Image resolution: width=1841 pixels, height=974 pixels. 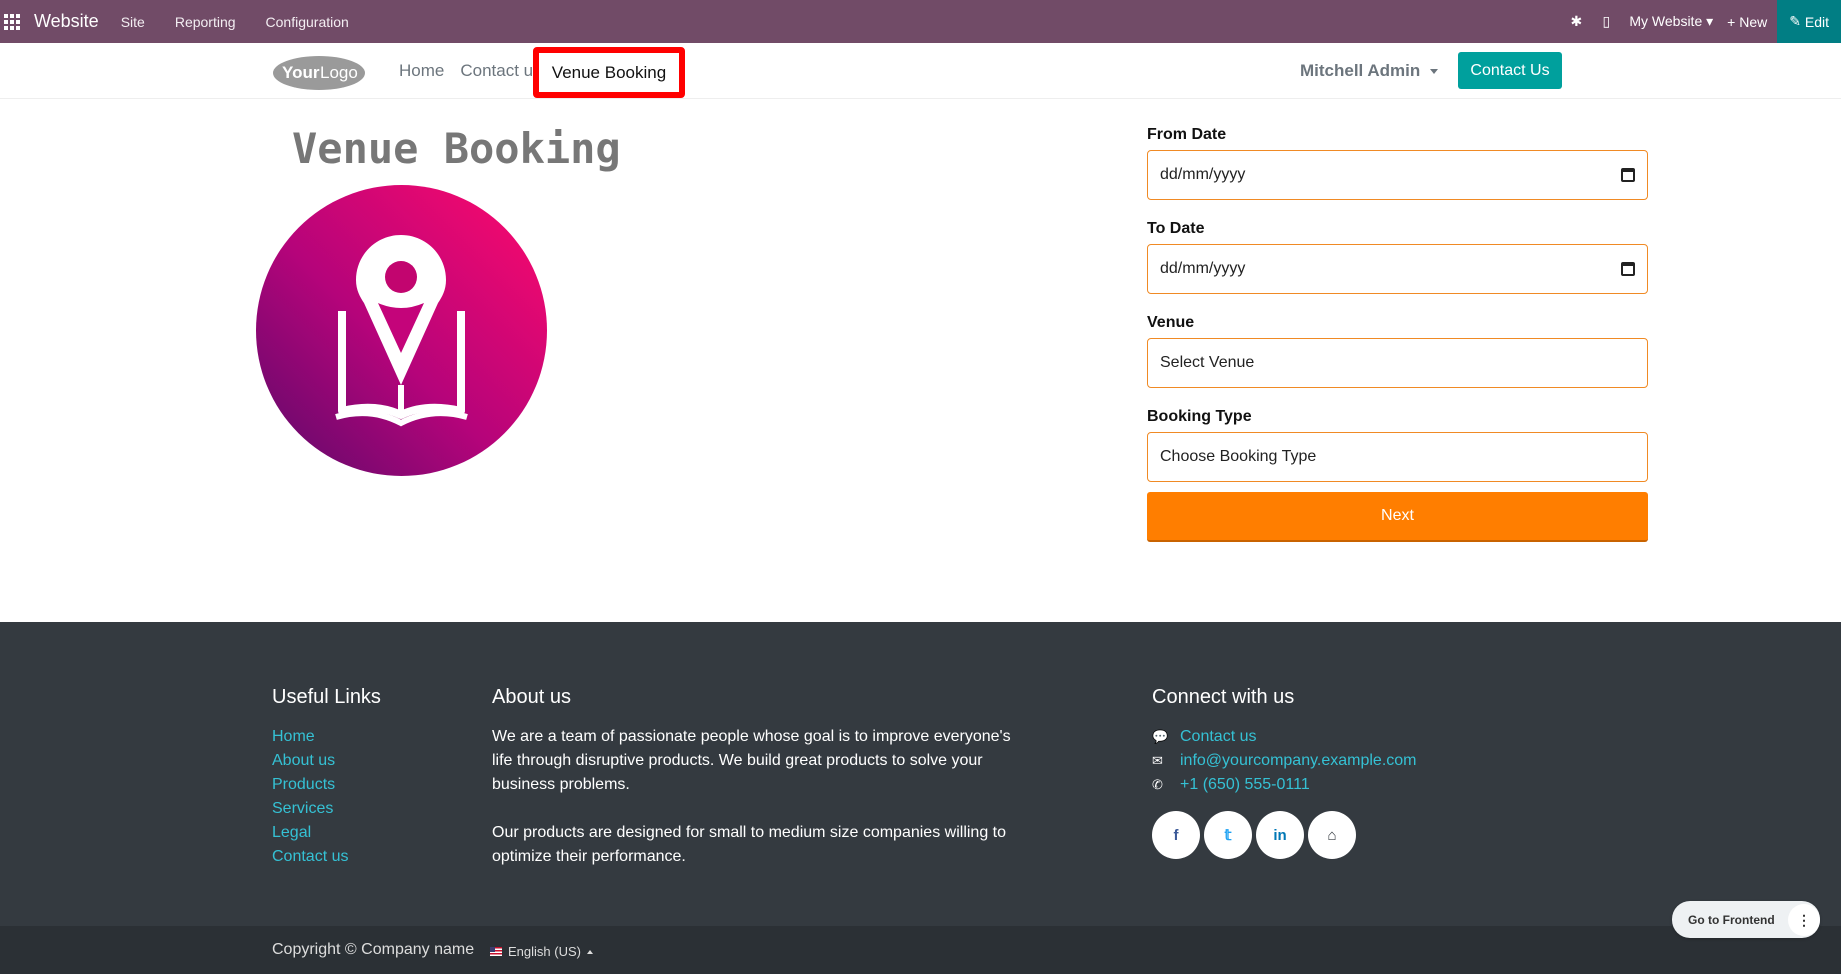 What do you see at coordinates (1510, 70) in the screenshot?
I see `contact-us-button: Contact Us` at bounding box center [1510, 70].